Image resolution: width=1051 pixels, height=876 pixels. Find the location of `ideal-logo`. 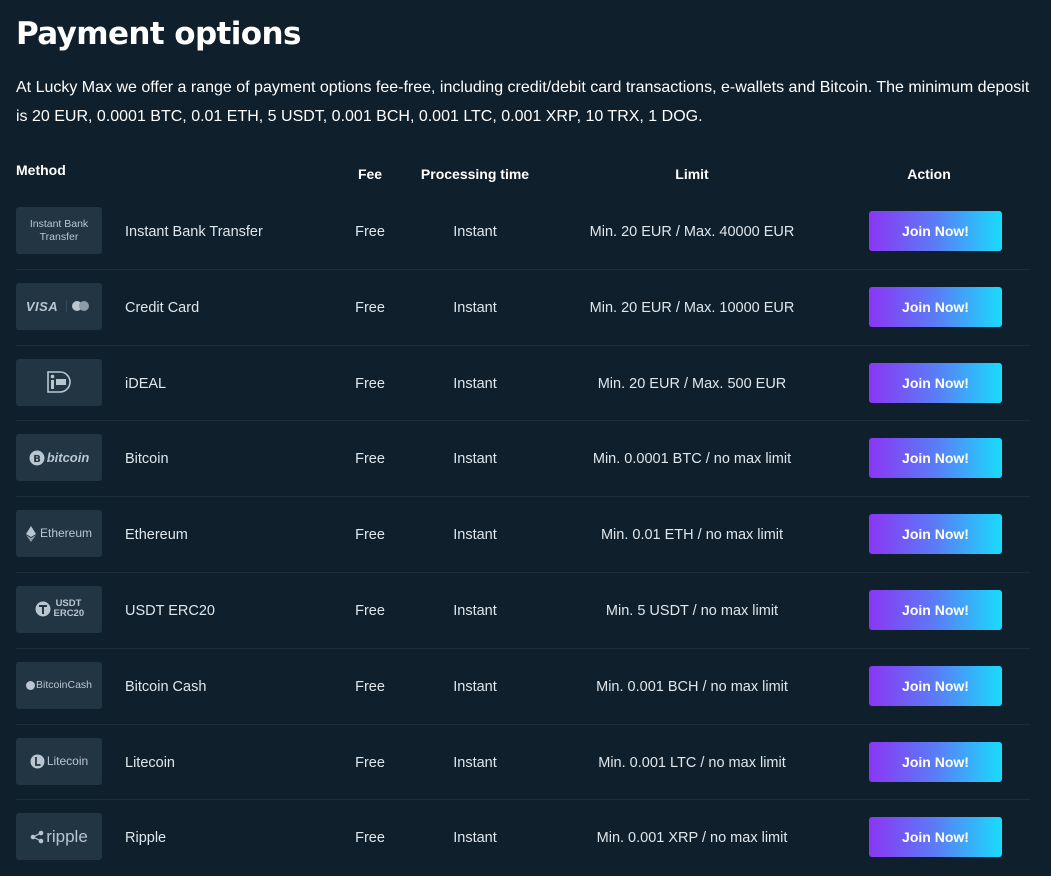

ideal-logo is located at coordinates (59, 382).